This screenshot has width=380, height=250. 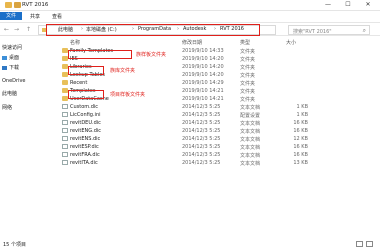 What do you see at coordinates (190, 16) in the screenshot?
I see `ribbon: 文件 共享 查看` at bounding box center [190, 16].